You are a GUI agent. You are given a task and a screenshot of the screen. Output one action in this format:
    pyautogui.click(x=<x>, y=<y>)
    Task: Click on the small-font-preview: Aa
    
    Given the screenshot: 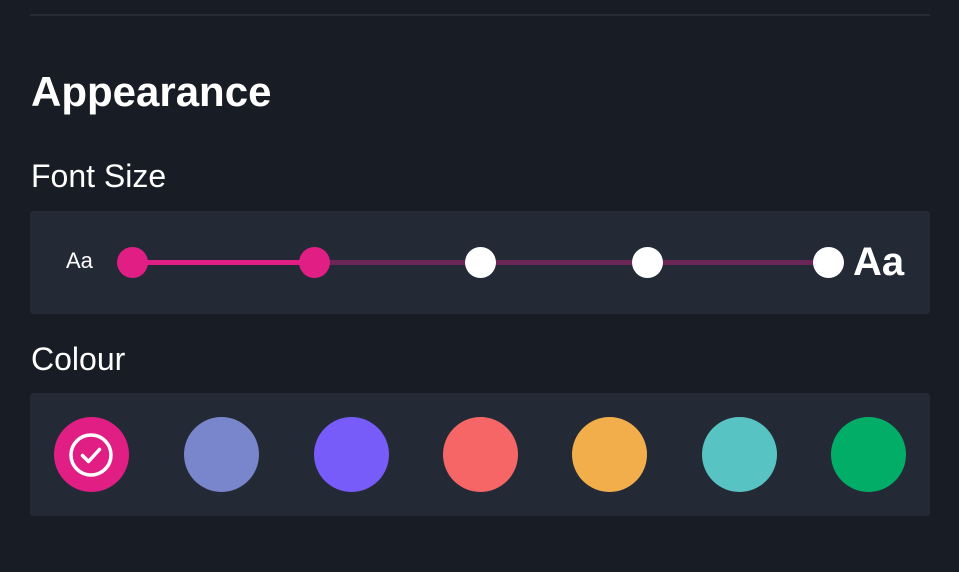 What is the action you would take?
    pyautogui.click(x=79, y=260)
    